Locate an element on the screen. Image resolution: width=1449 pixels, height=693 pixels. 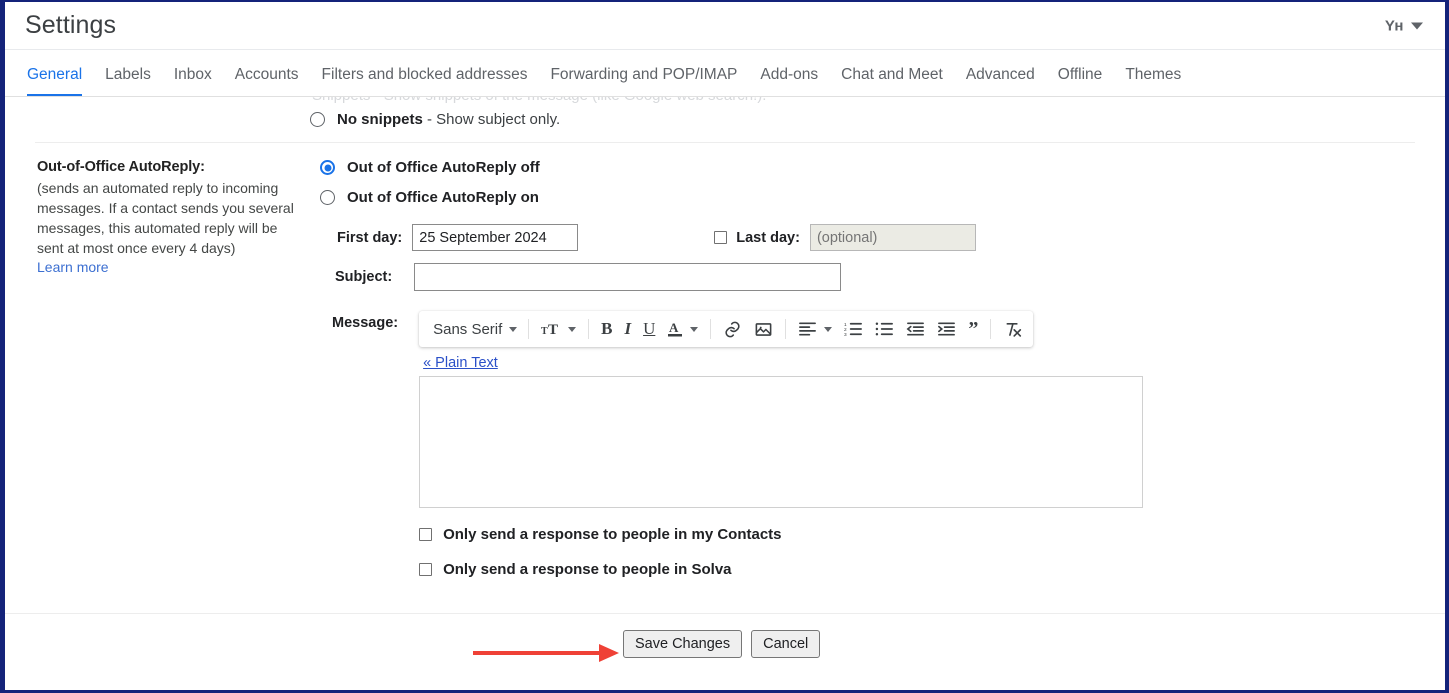
footer-buttons: Save Changes Cancel is located at coordinates (725, 644).